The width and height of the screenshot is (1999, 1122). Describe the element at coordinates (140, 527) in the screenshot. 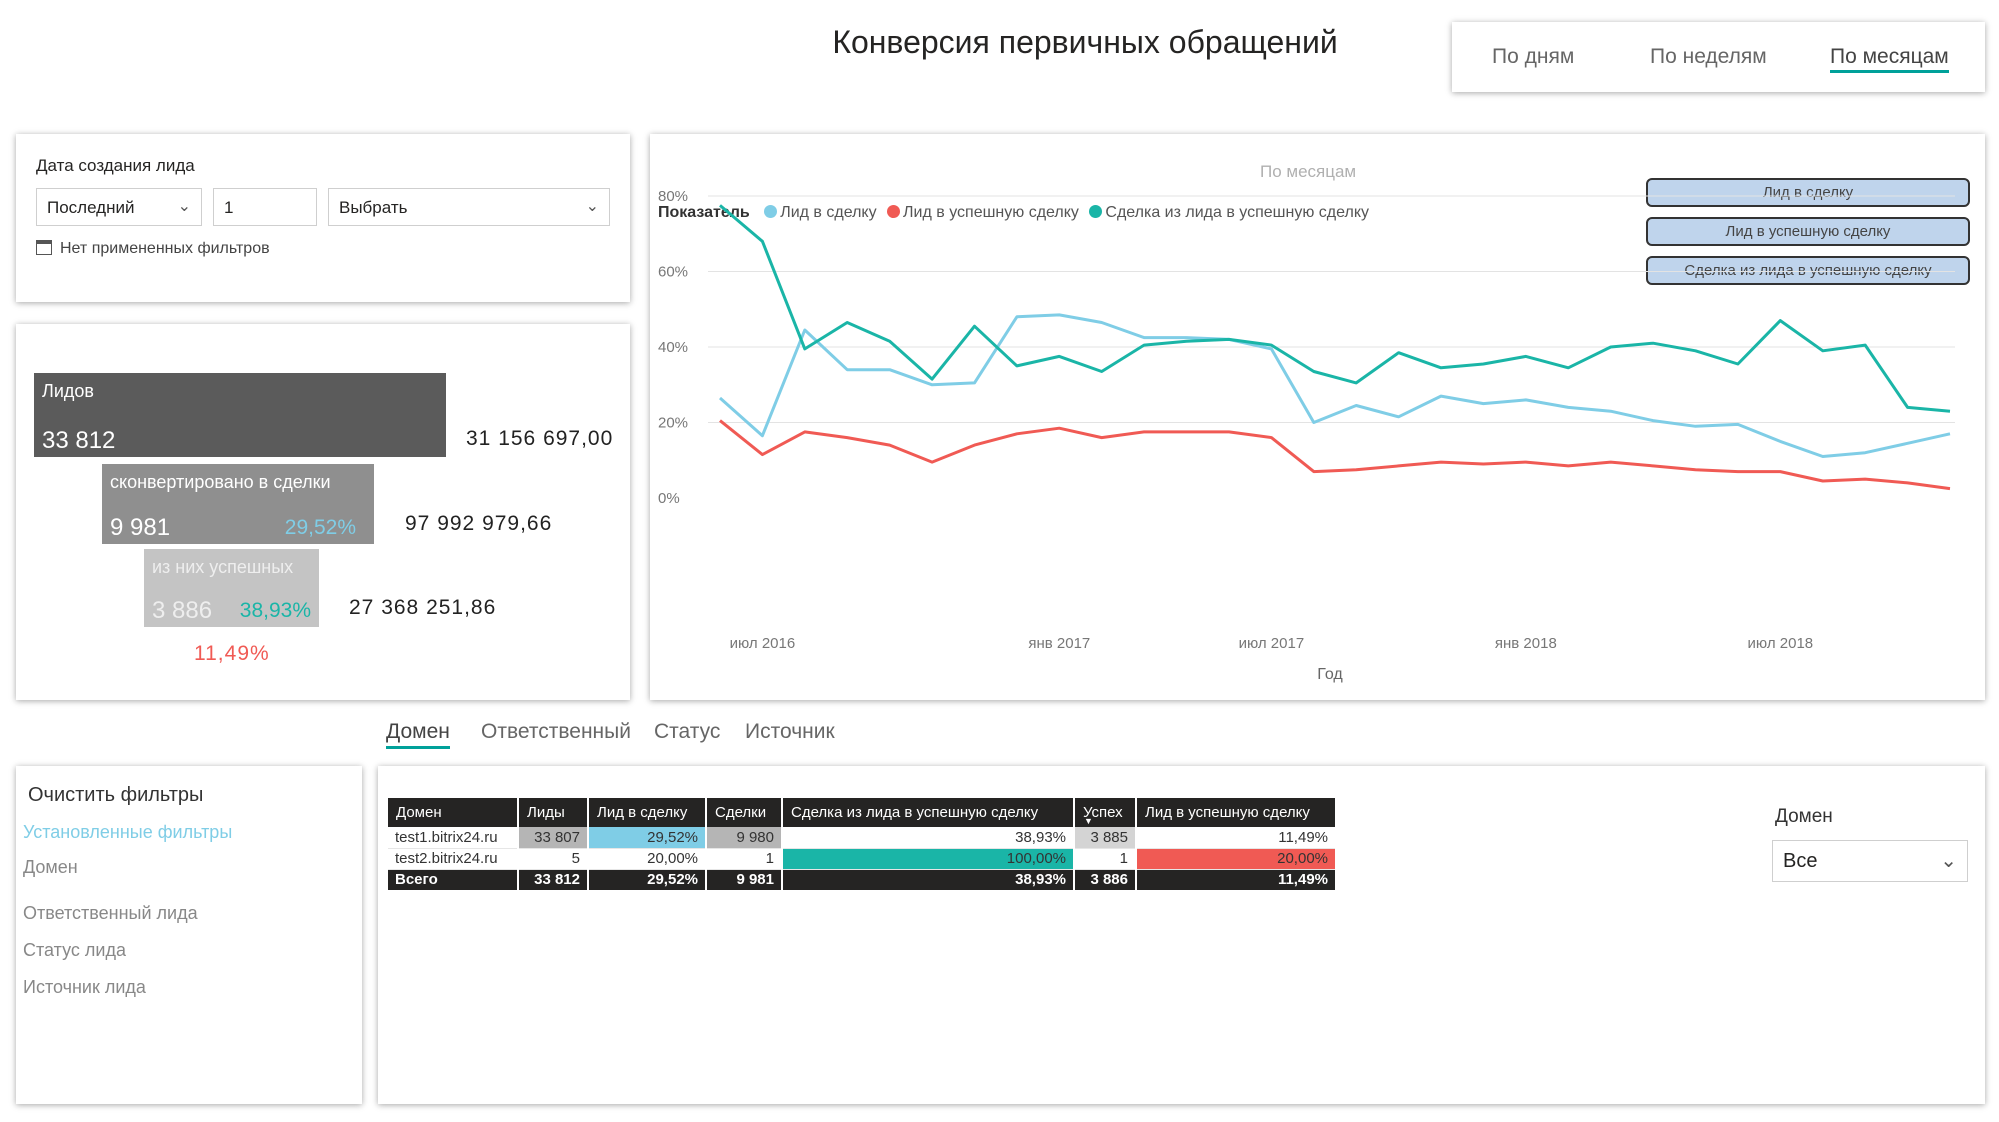

I see `funnel-value: 9 981` at that location.